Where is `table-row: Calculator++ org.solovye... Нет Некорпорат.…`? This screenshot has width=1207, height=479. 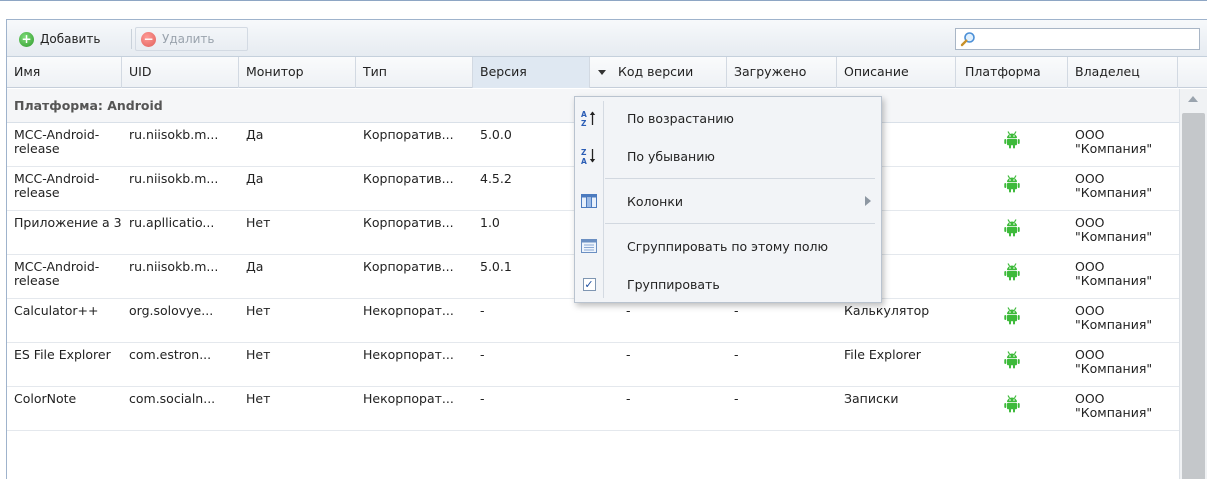
table-row: Calculator++ org.solovye... Нет Некорпорат.… is located at coordinates (593, 321).